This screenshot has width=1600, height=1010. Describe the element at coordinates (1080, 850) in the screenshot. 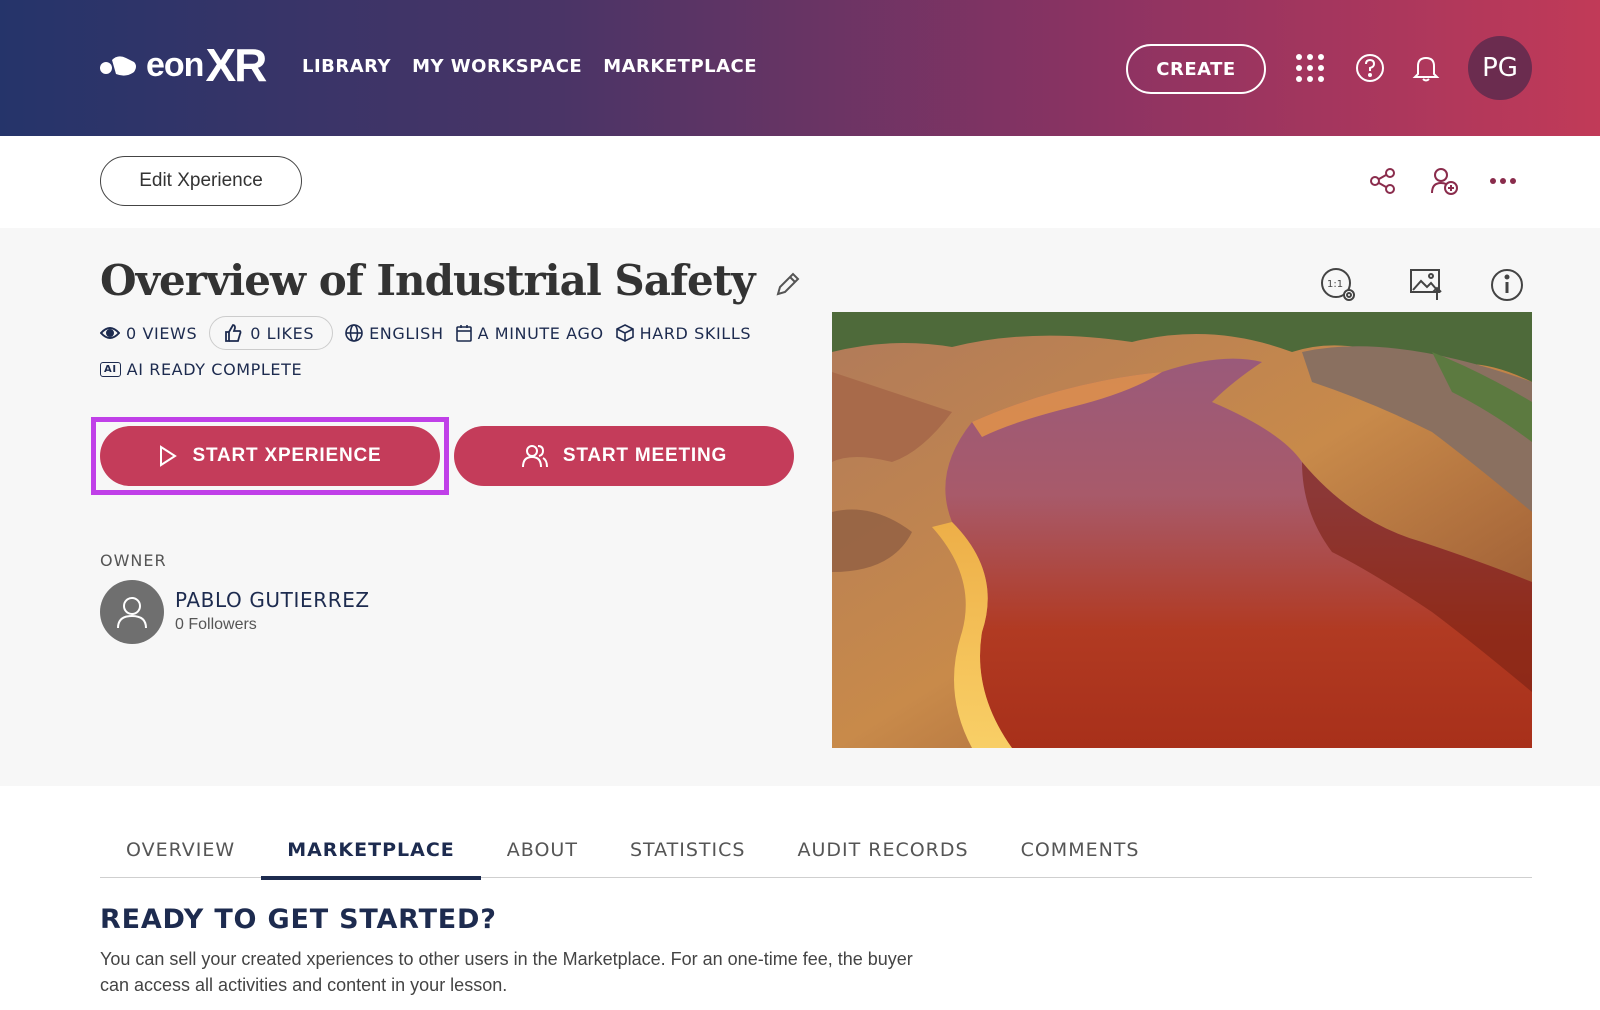

I see `tab-comments: COMMENTS` at that location.